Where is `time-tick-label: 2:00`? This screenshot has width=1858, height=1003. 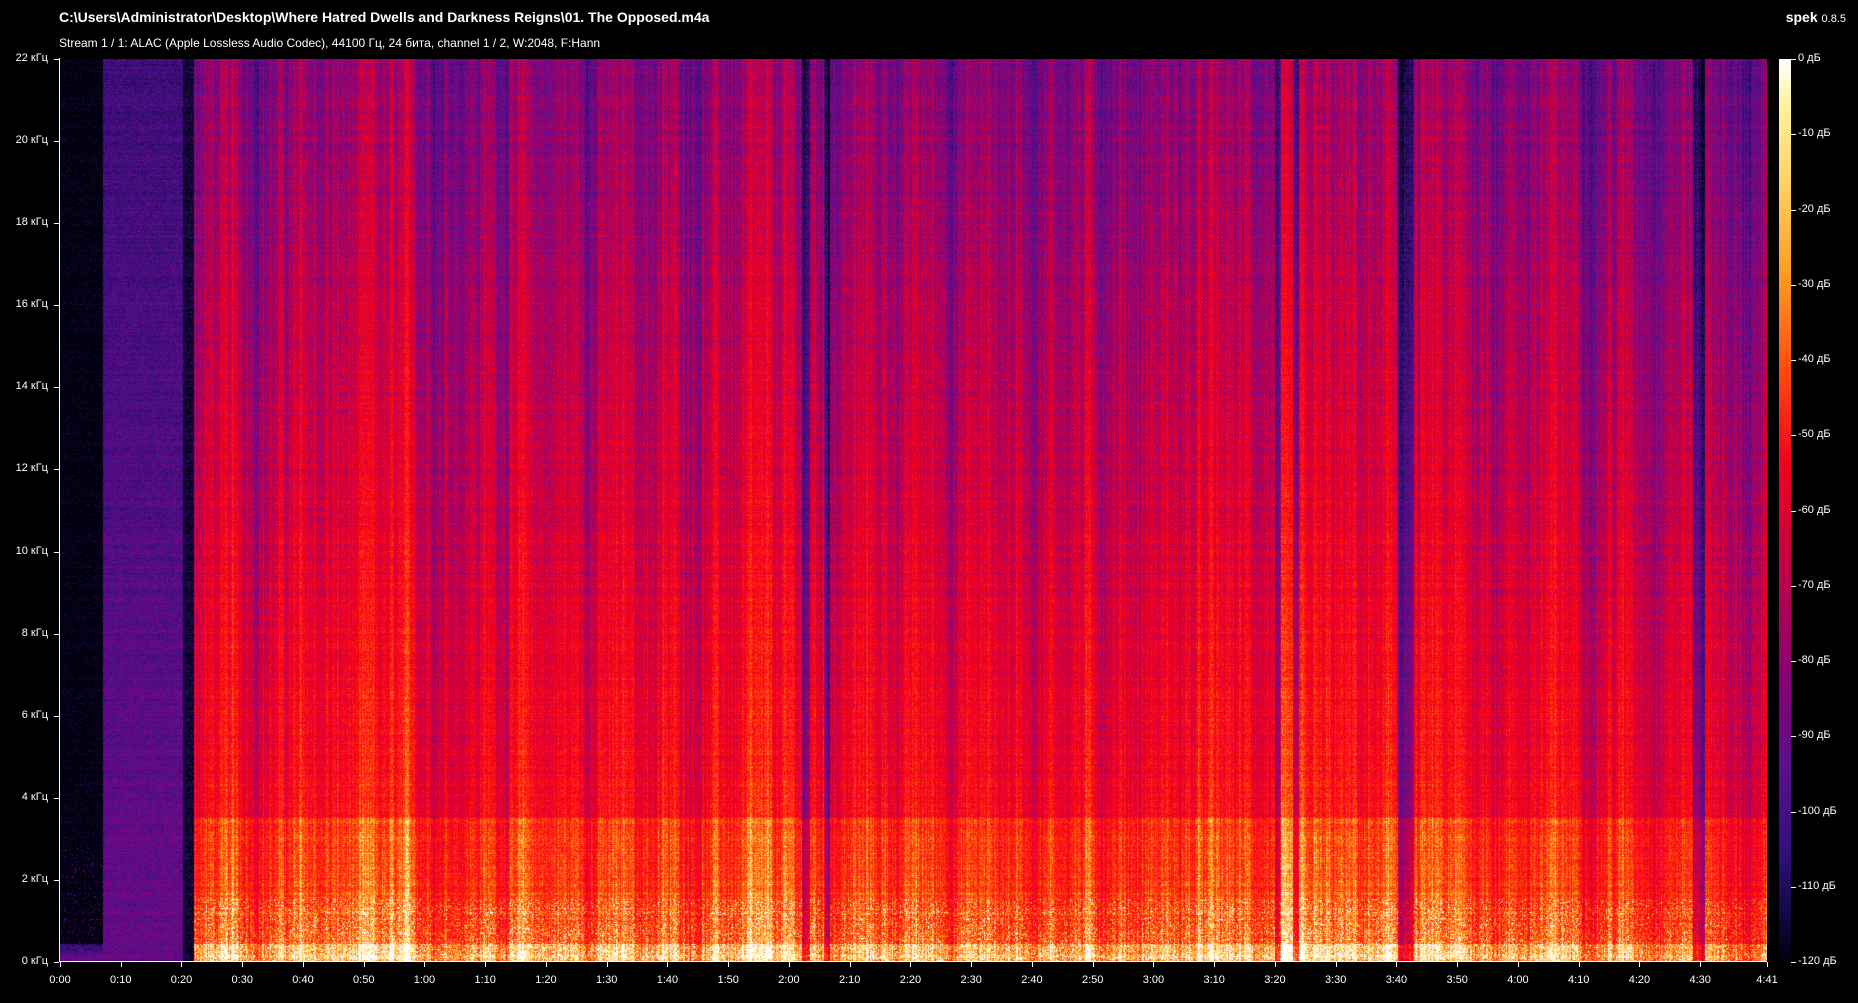 time-tick-label: 2:00 is located at coordinates (789, 980).